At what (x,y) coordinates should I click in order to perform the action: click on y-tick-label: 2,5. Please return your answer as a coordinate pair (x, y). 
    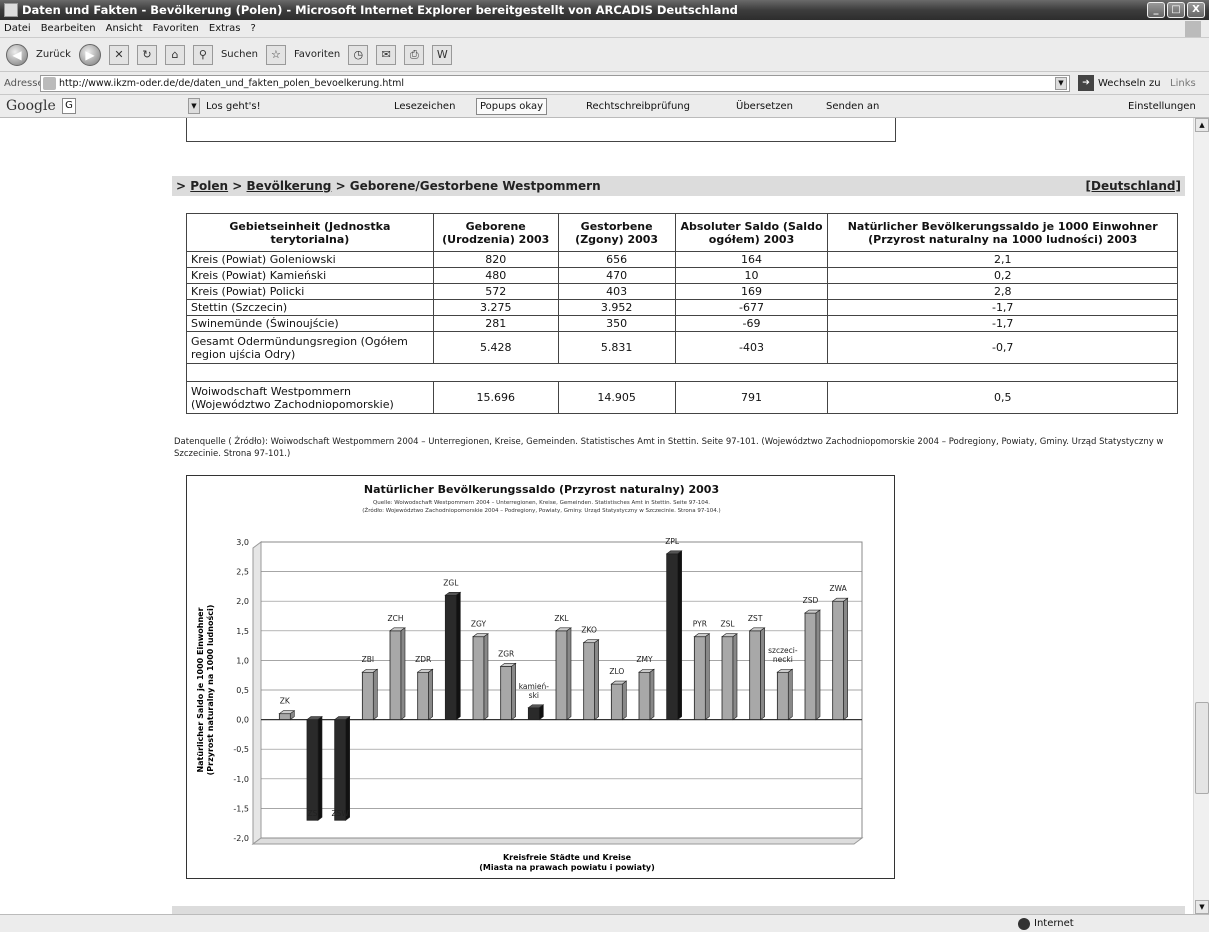
    Looking at the image, I should click on (242, 572).